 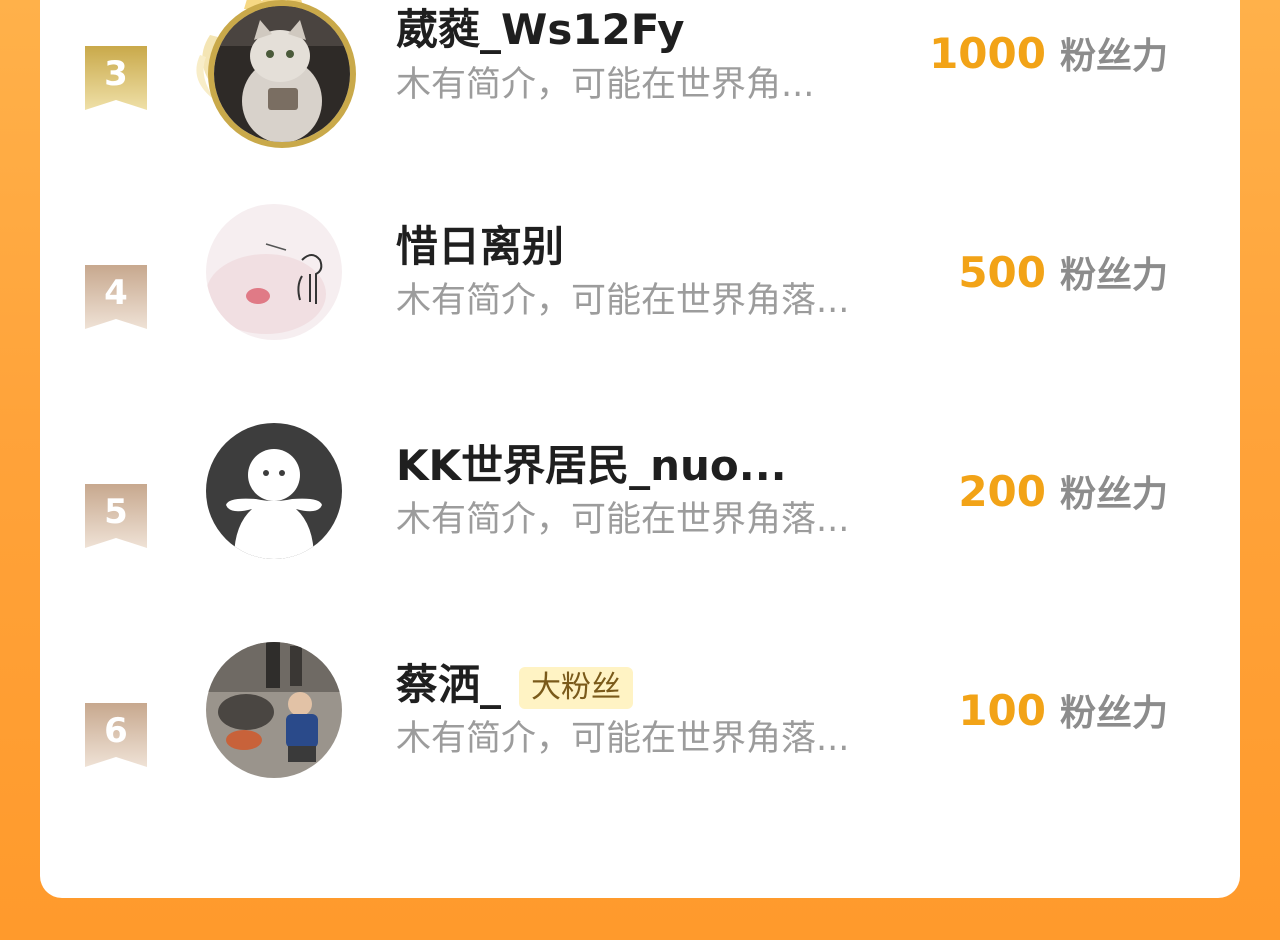 What do you see at coordinates (1002, 710) in the screenshot?
I see `score-value: 100` at bounding box center [1002, 710].